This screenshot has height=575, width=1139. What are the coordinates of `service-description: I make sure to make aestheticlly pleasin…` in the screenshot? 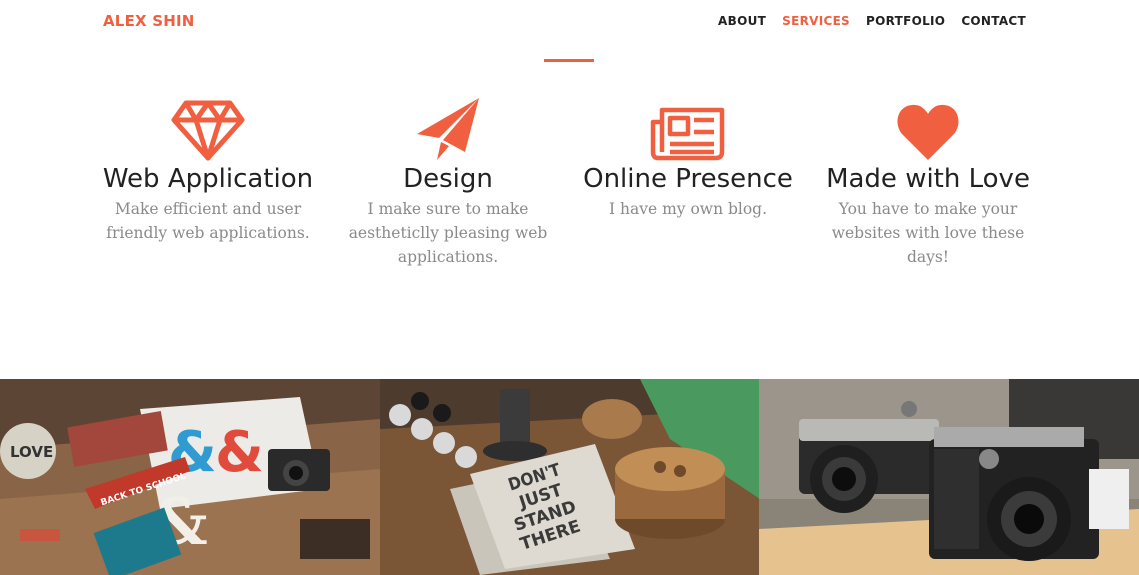 It's located at (448, 233).